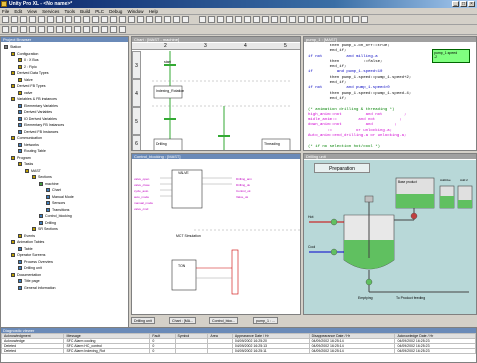  I want to click on close-button: ×, so click(471, 4).